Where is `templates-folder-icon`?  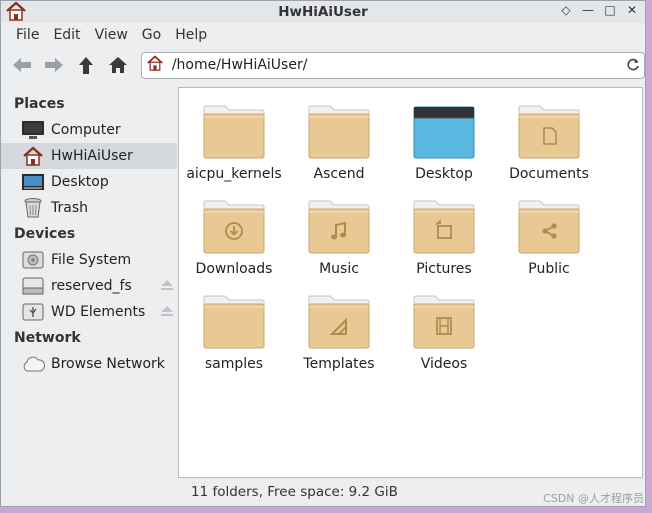
templates-folder-icon is located at coordinates (339, 322).